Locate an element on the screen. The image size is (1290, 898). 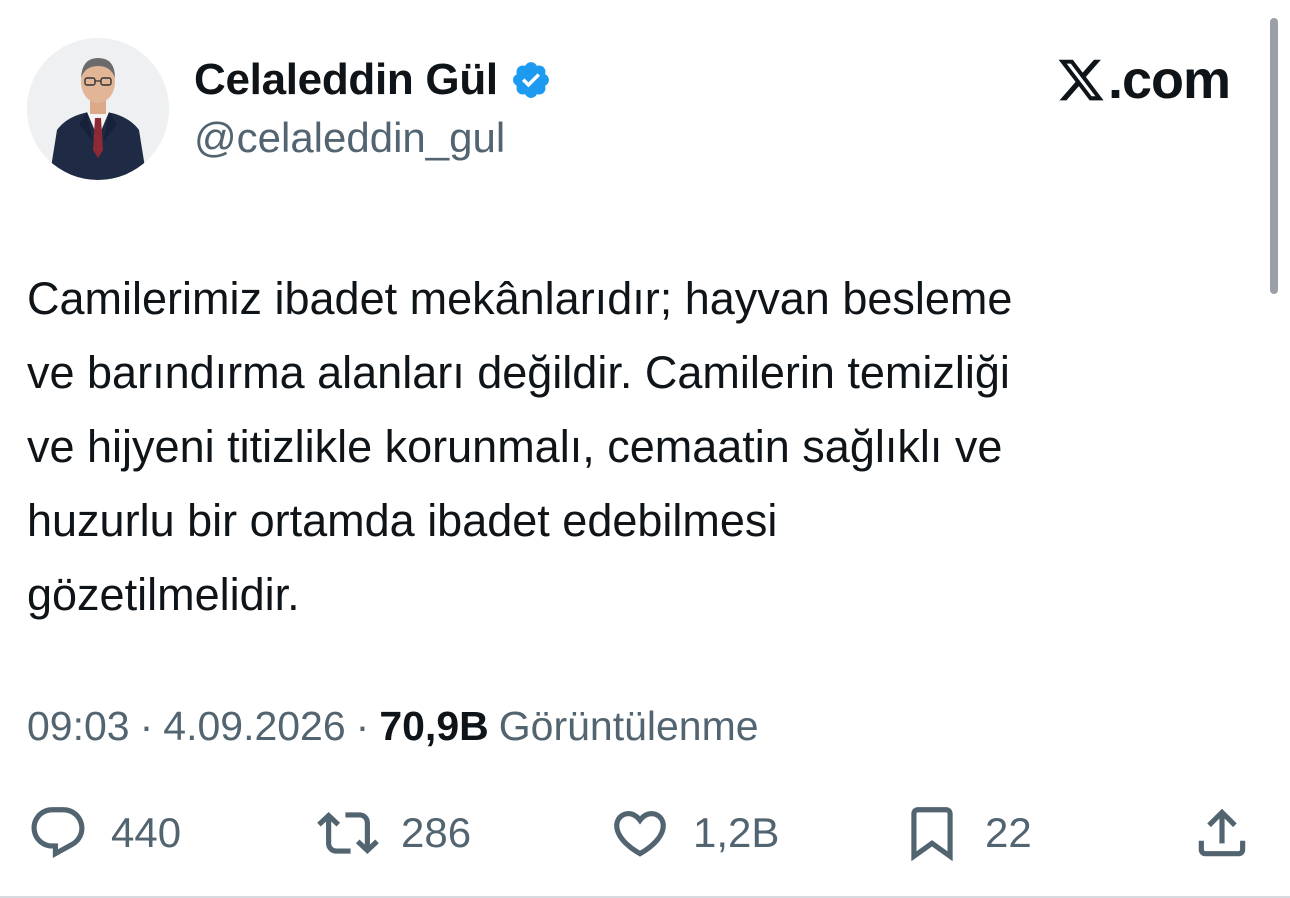
x-com-brand: .com is located at coordinates (1143, 80).